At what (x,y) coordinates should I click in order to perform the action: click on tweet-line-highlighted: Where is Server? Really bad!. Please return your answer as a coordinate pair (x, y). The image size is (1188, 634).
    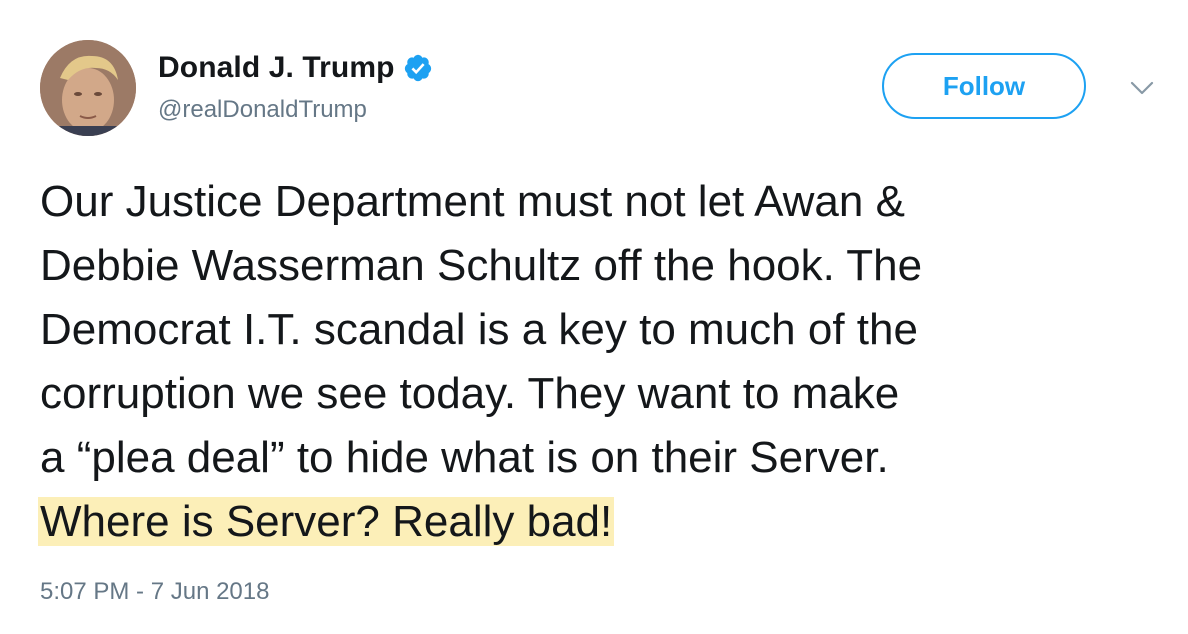
    Looking at the image, I should click on (604, 522).